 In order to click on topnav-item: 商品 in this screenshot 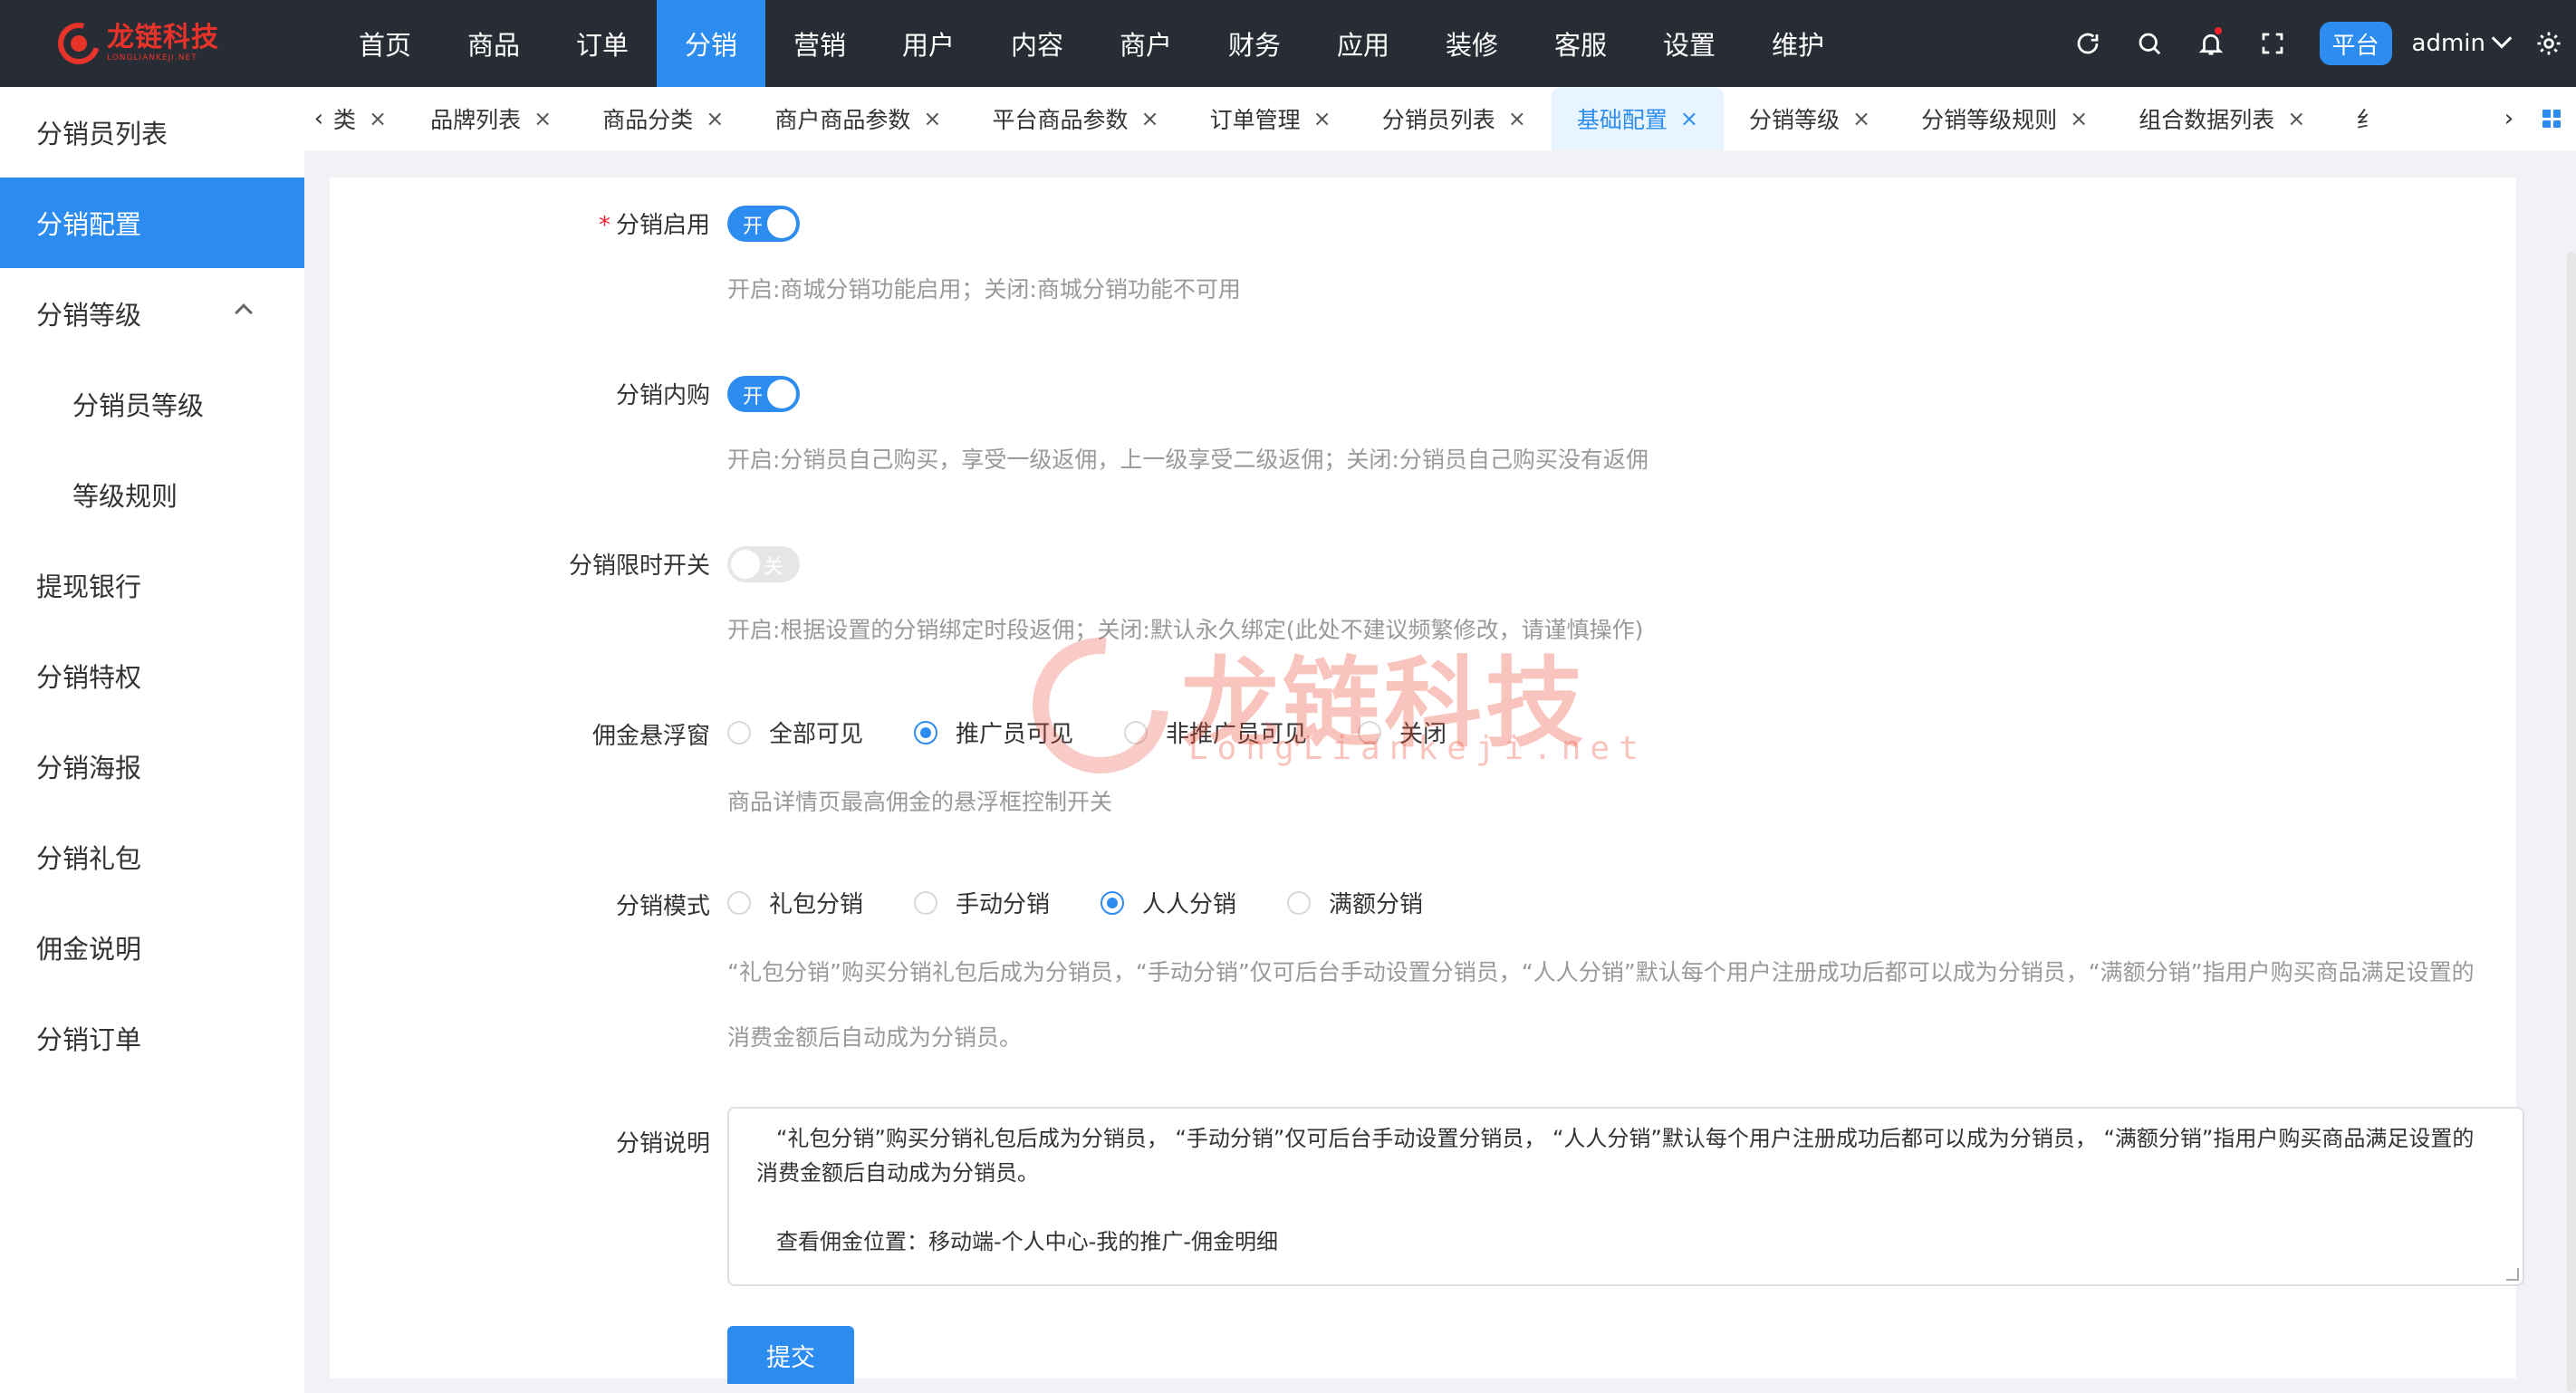, I will do `click(493, 43)`.